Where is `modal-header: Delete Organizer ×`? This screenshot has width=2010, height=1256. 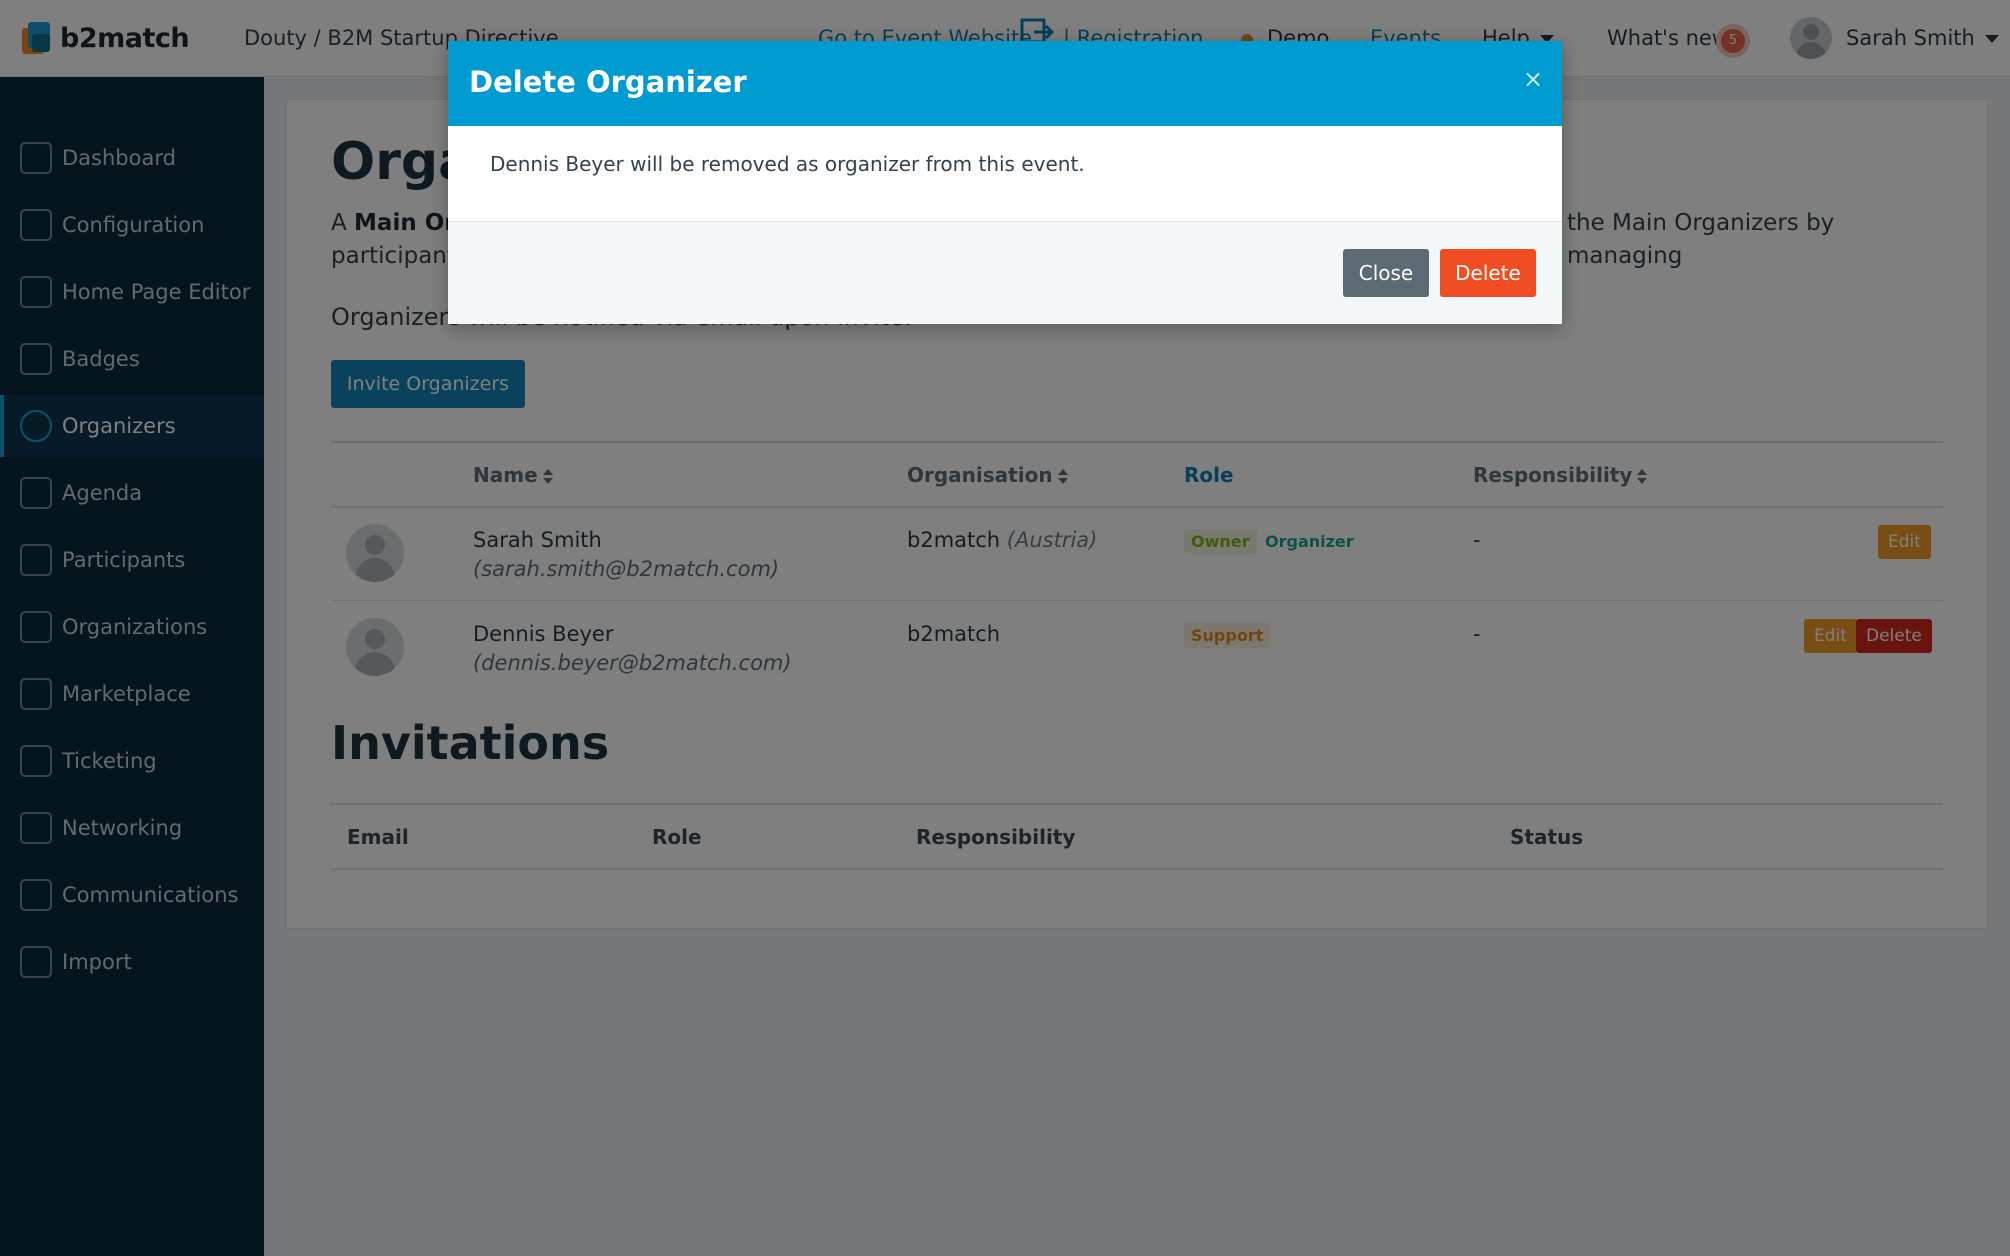 modal-header: Delete Organizer × is located at coordinates (1005, 83).